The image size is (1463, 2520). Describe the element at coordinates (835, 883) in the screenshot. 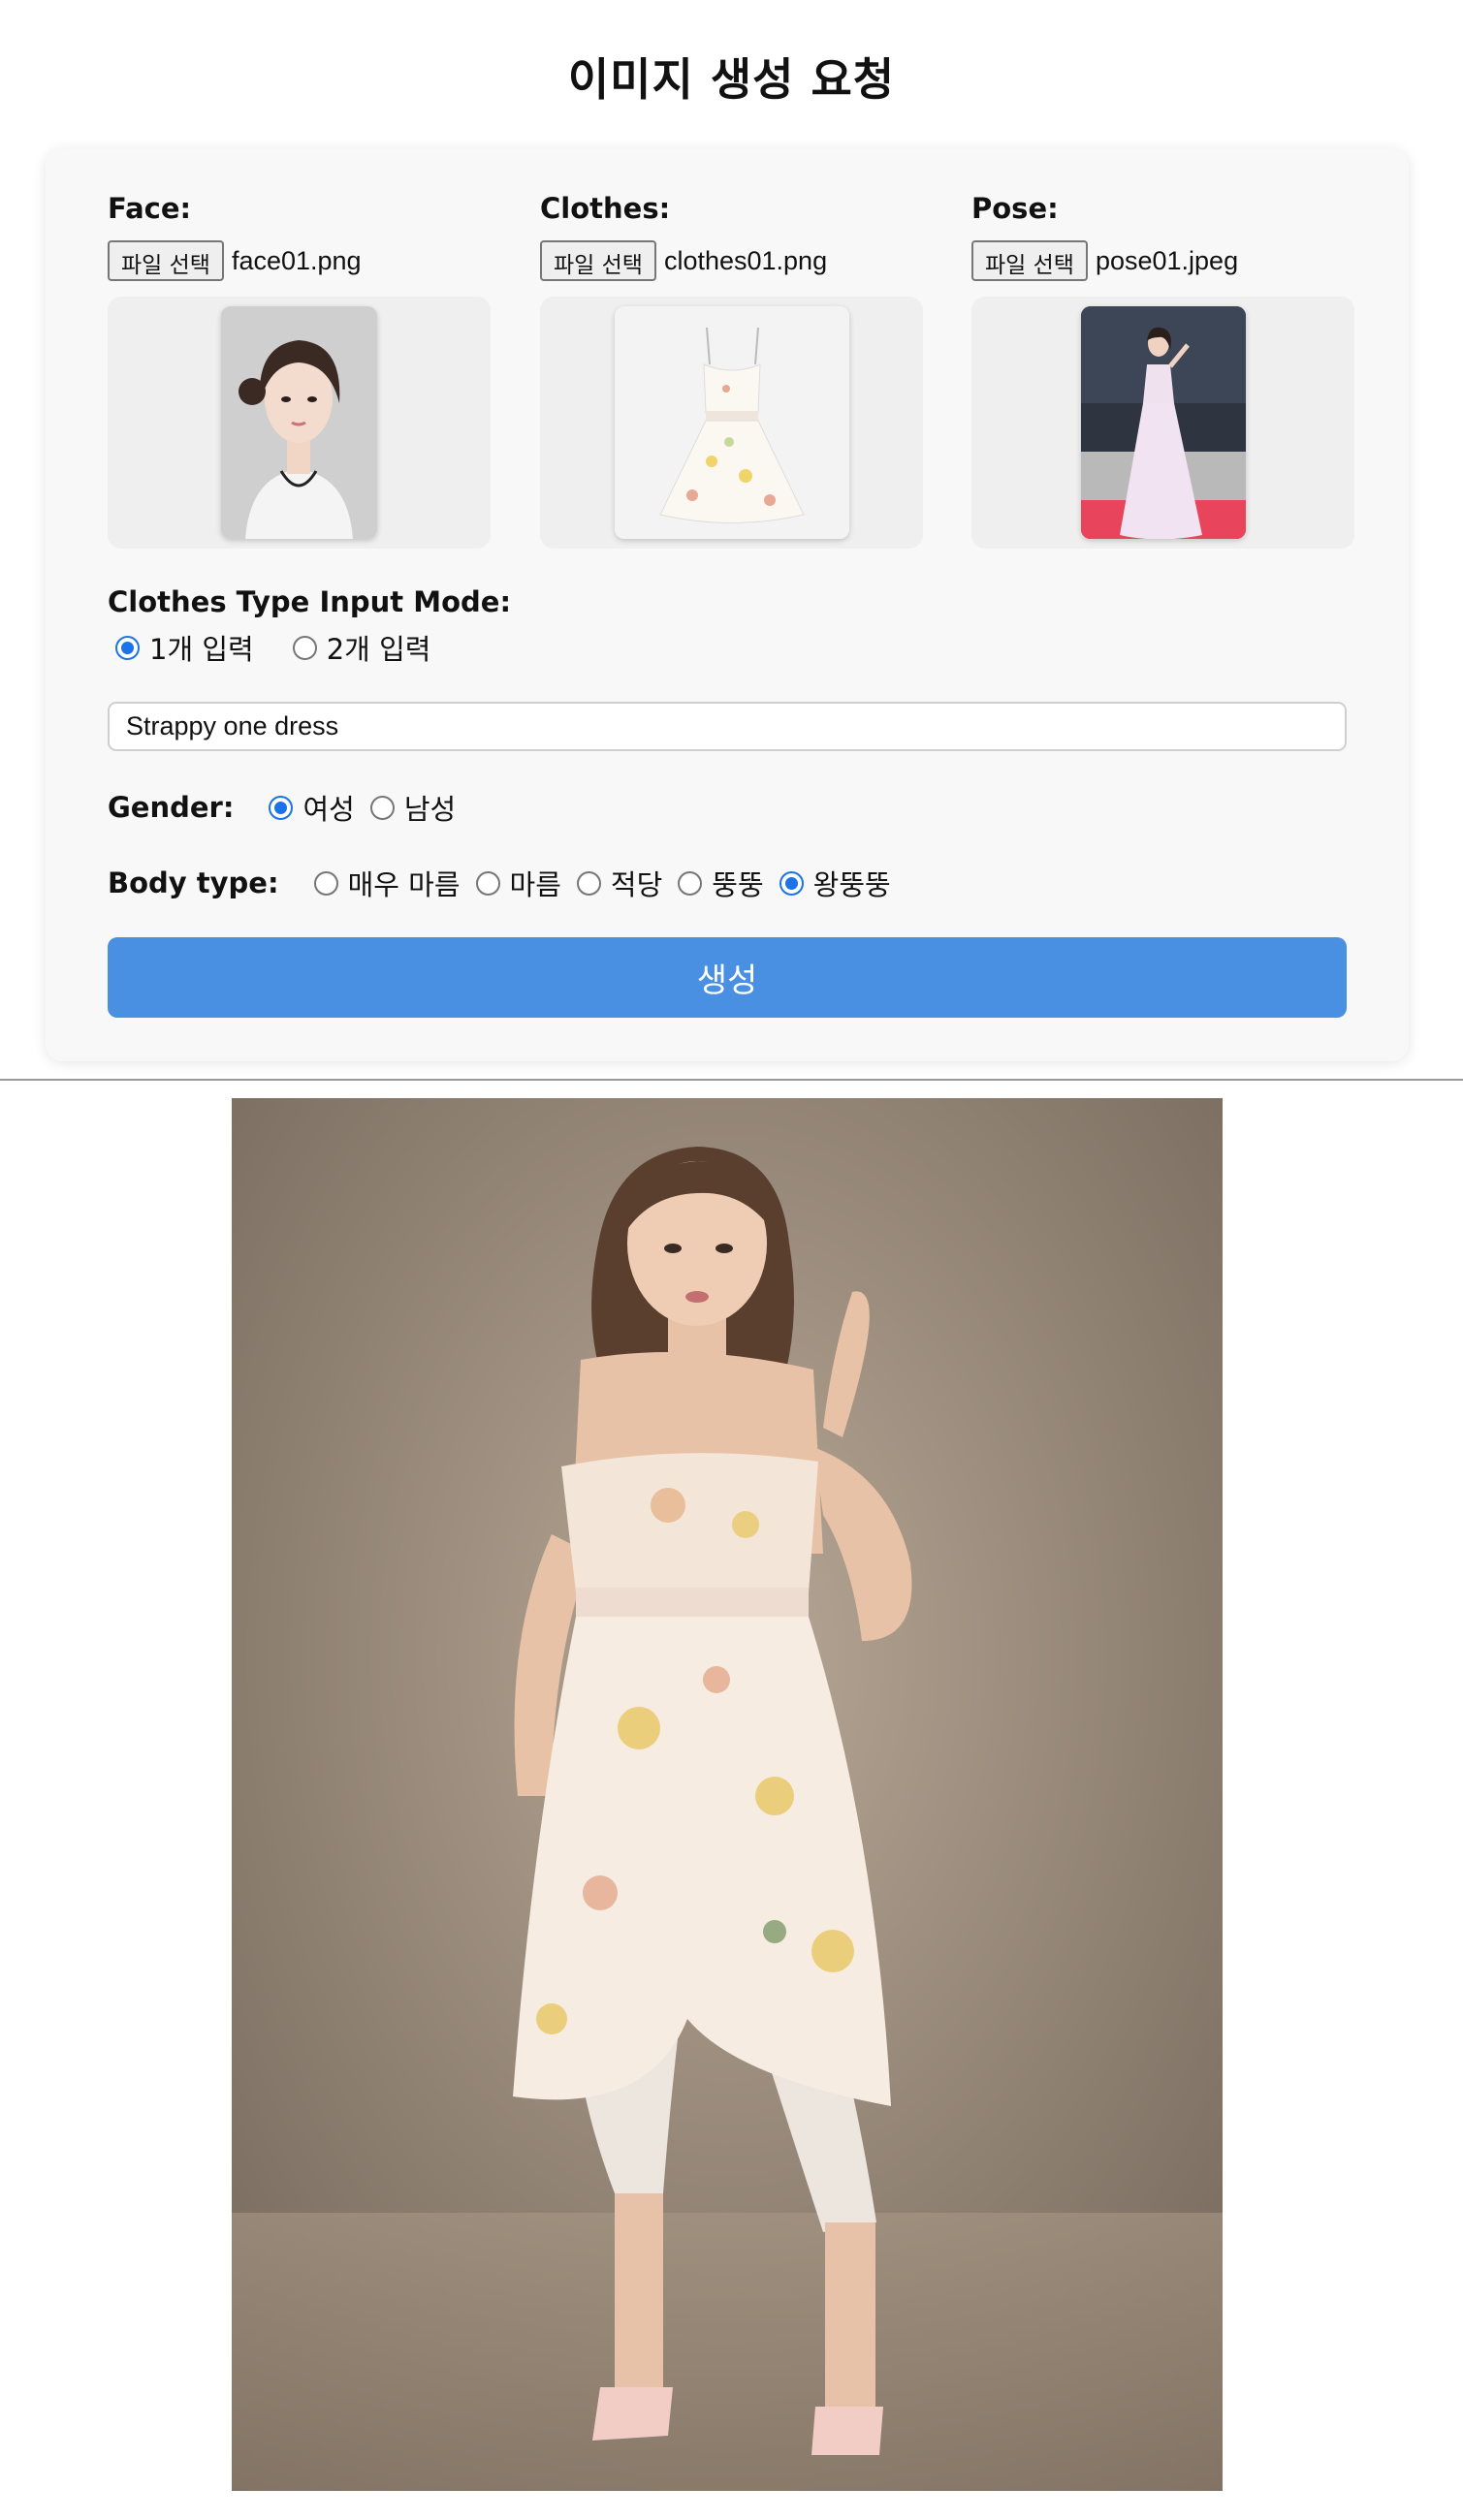

I see `body-type-option-very-heavy: 왕뚱뚱` at that location.